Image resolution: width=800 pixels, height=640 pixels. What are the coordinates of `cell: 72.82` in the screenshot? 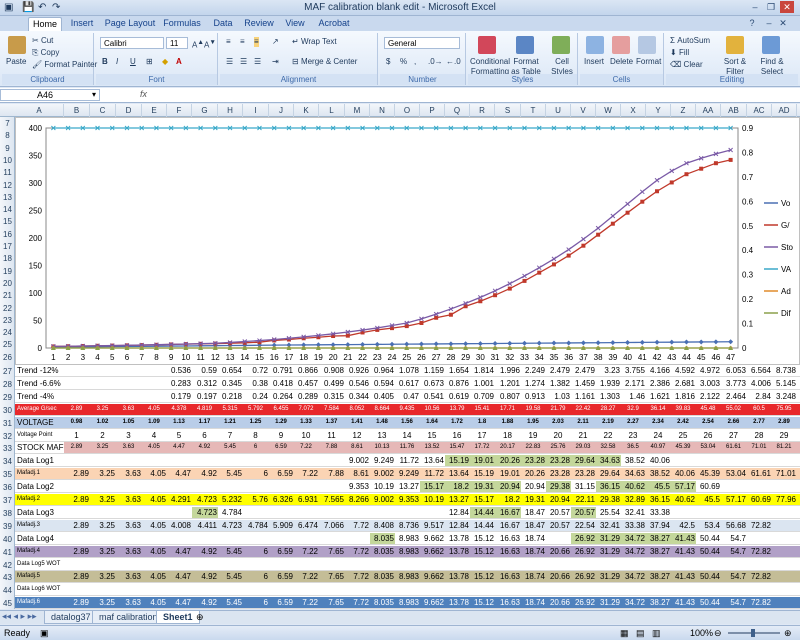 It's located at (759, 551).